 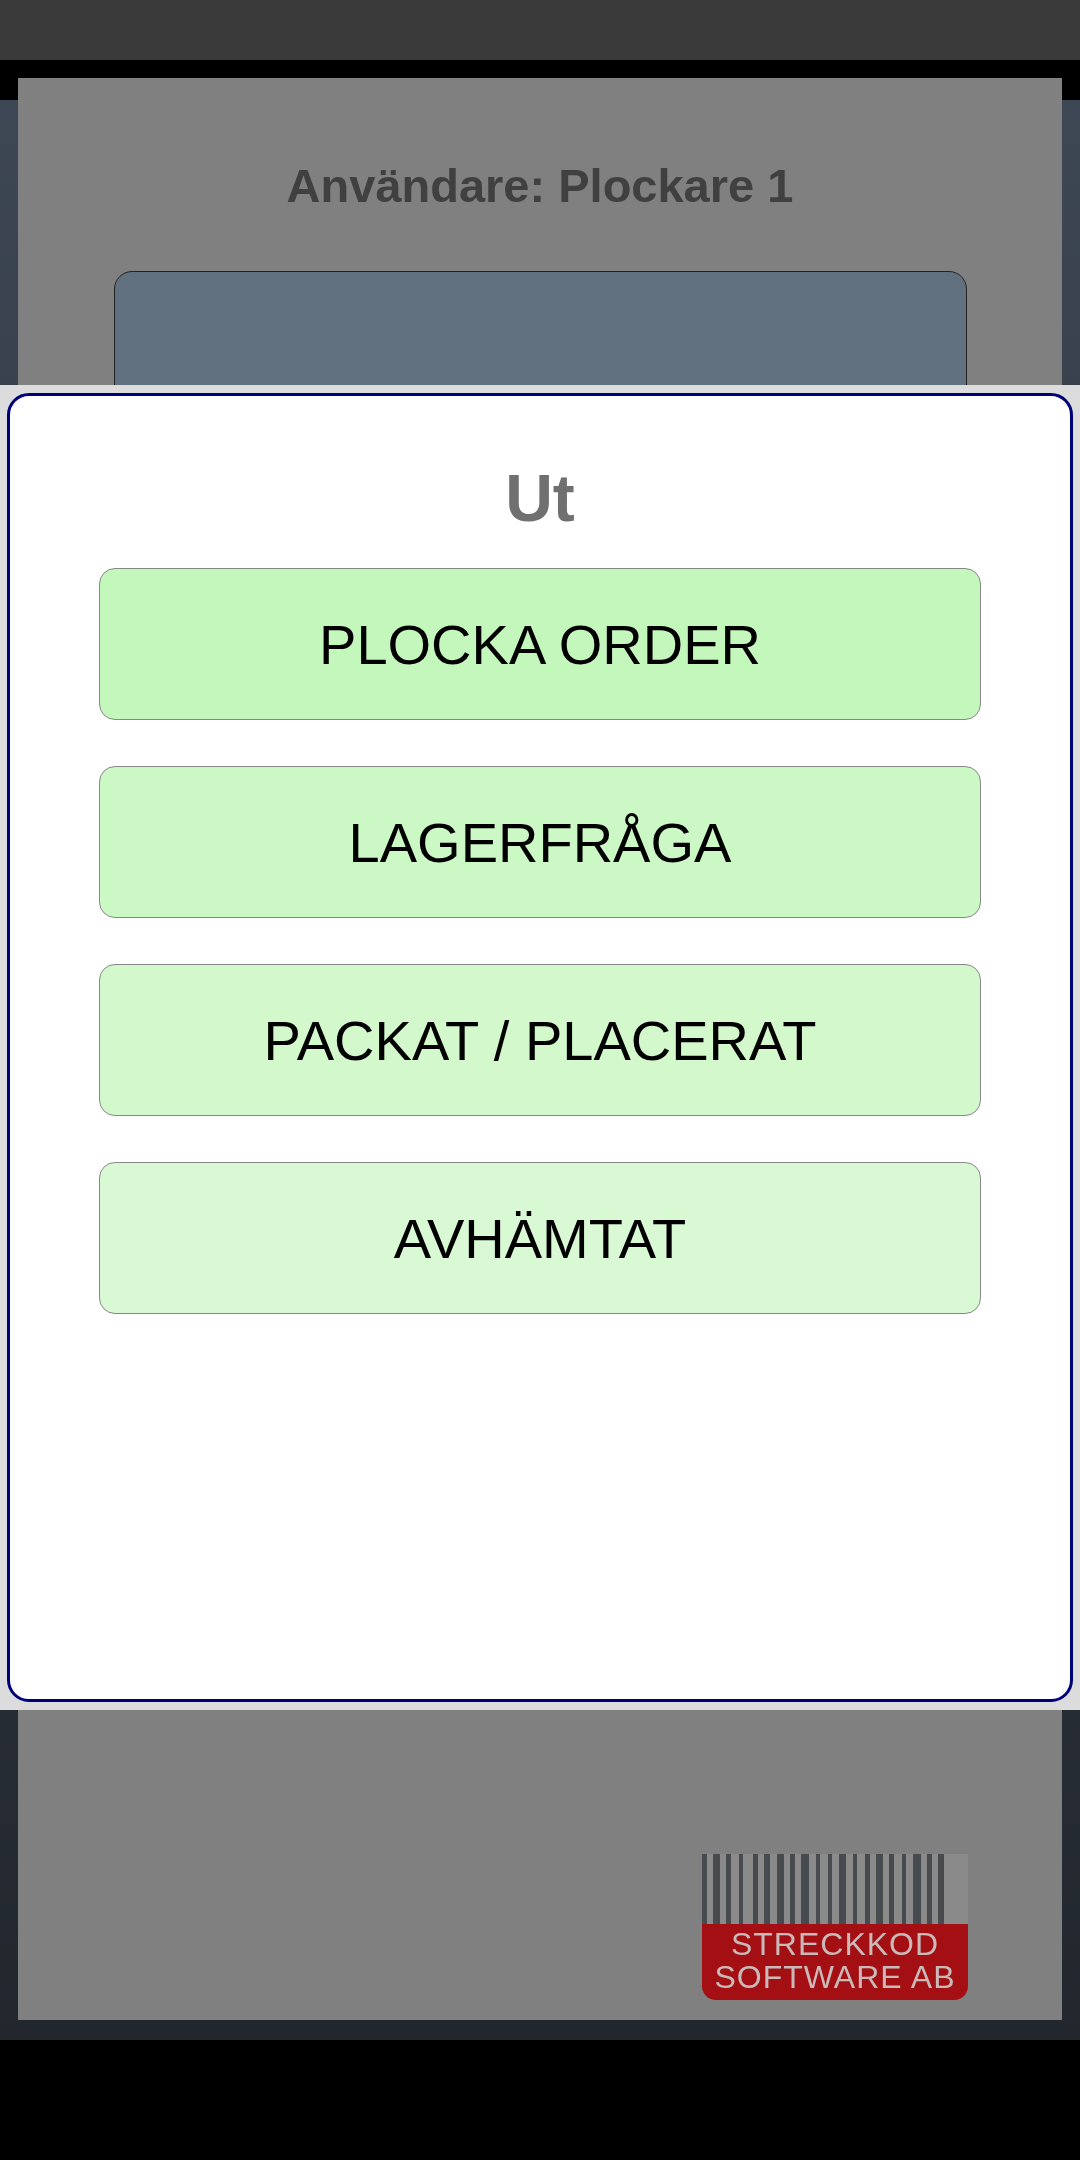 What do you see at coordinates (835, 1889) in the screenshot?
I see `barcode-icon` at bounding box center [835, 1889].